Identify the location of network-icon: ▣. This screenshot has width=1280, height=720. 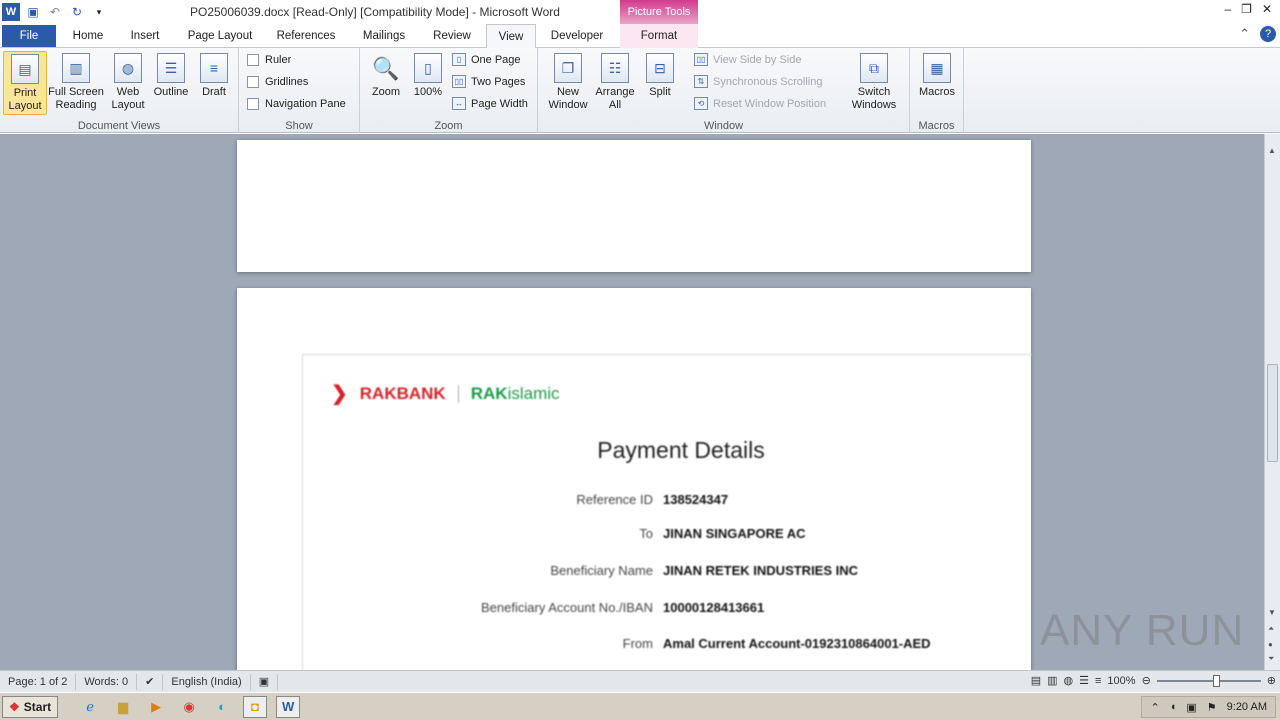
(1191, 707).